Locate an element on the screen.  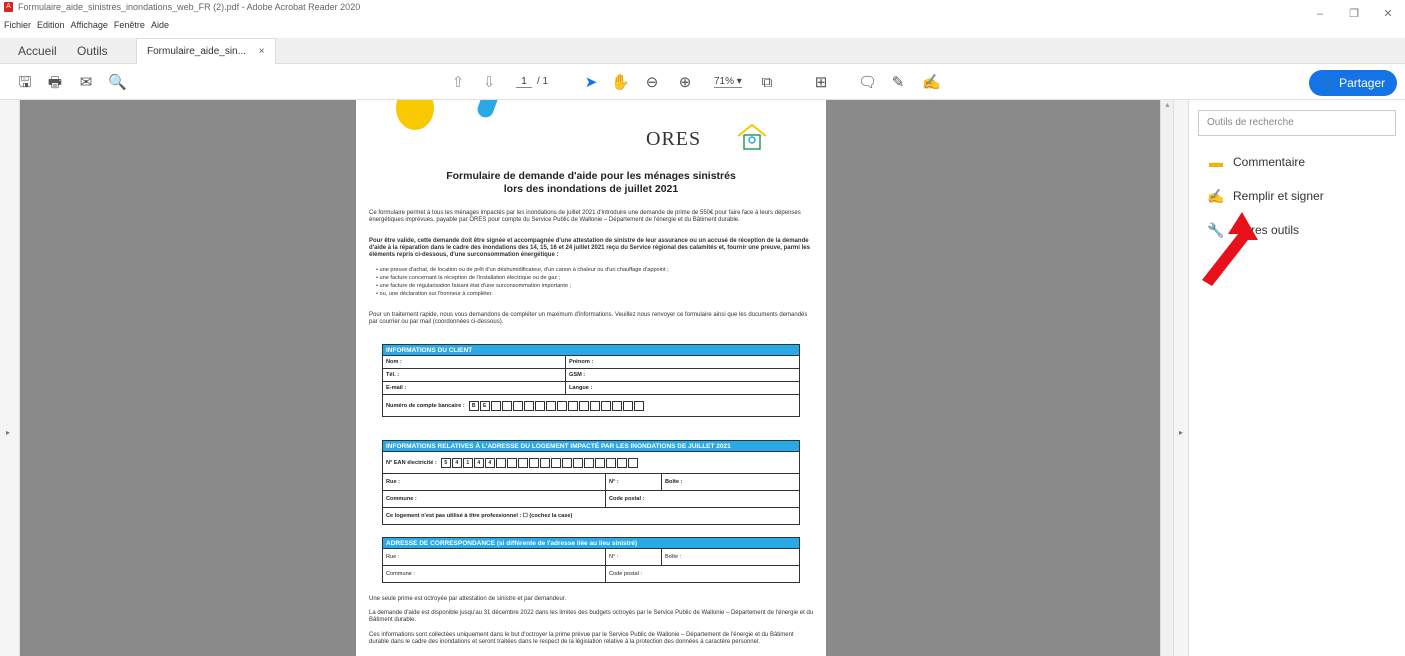
bank-account-field: Numéro de compte bancaire : BE is located at coordinates (591, 405).